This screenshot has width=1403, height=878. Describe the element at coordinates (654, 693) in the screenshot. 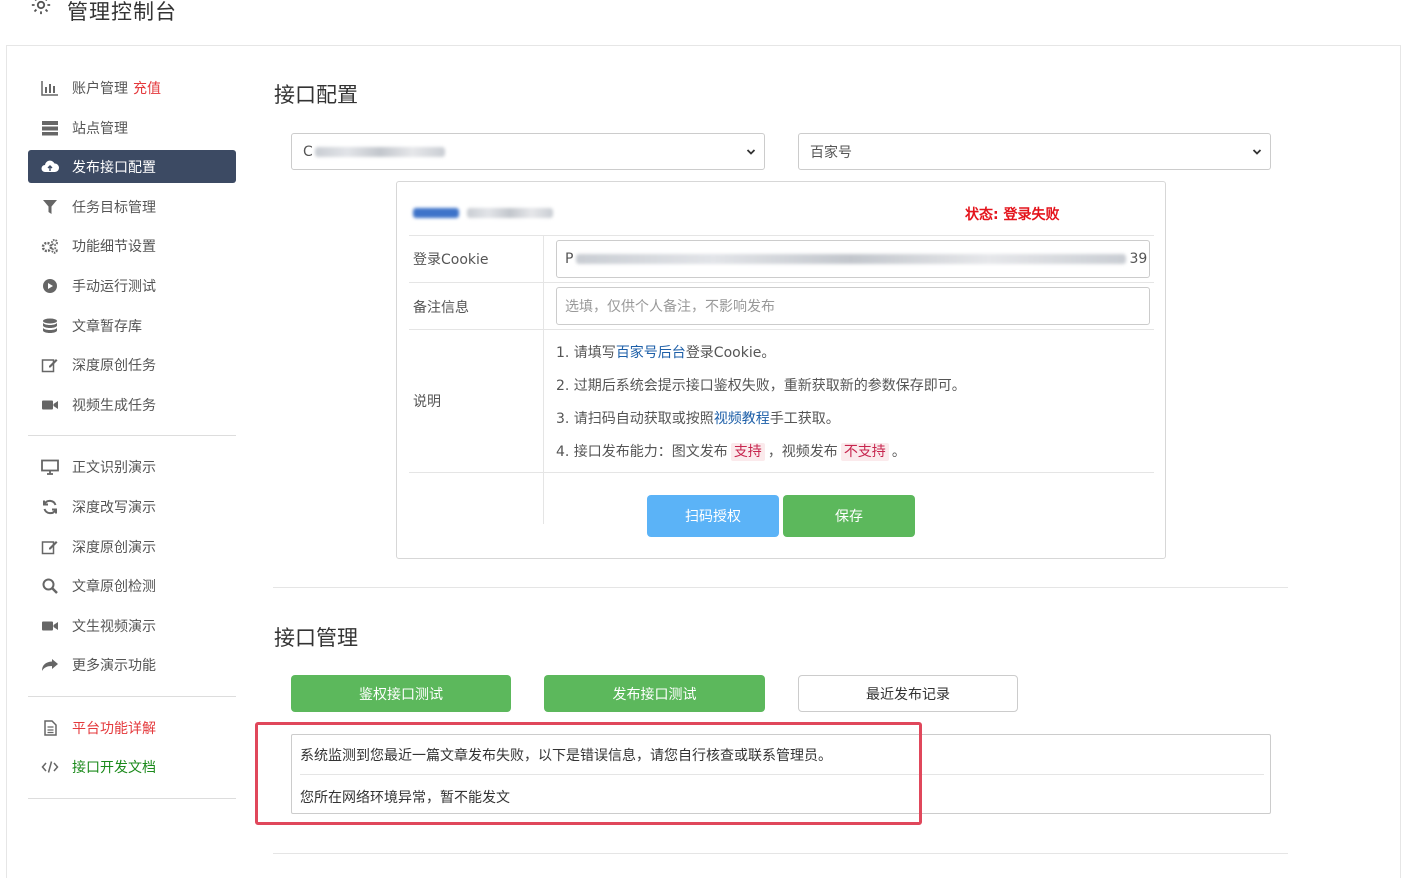

I see `publish-test-button: 发布接口测试` at that location.